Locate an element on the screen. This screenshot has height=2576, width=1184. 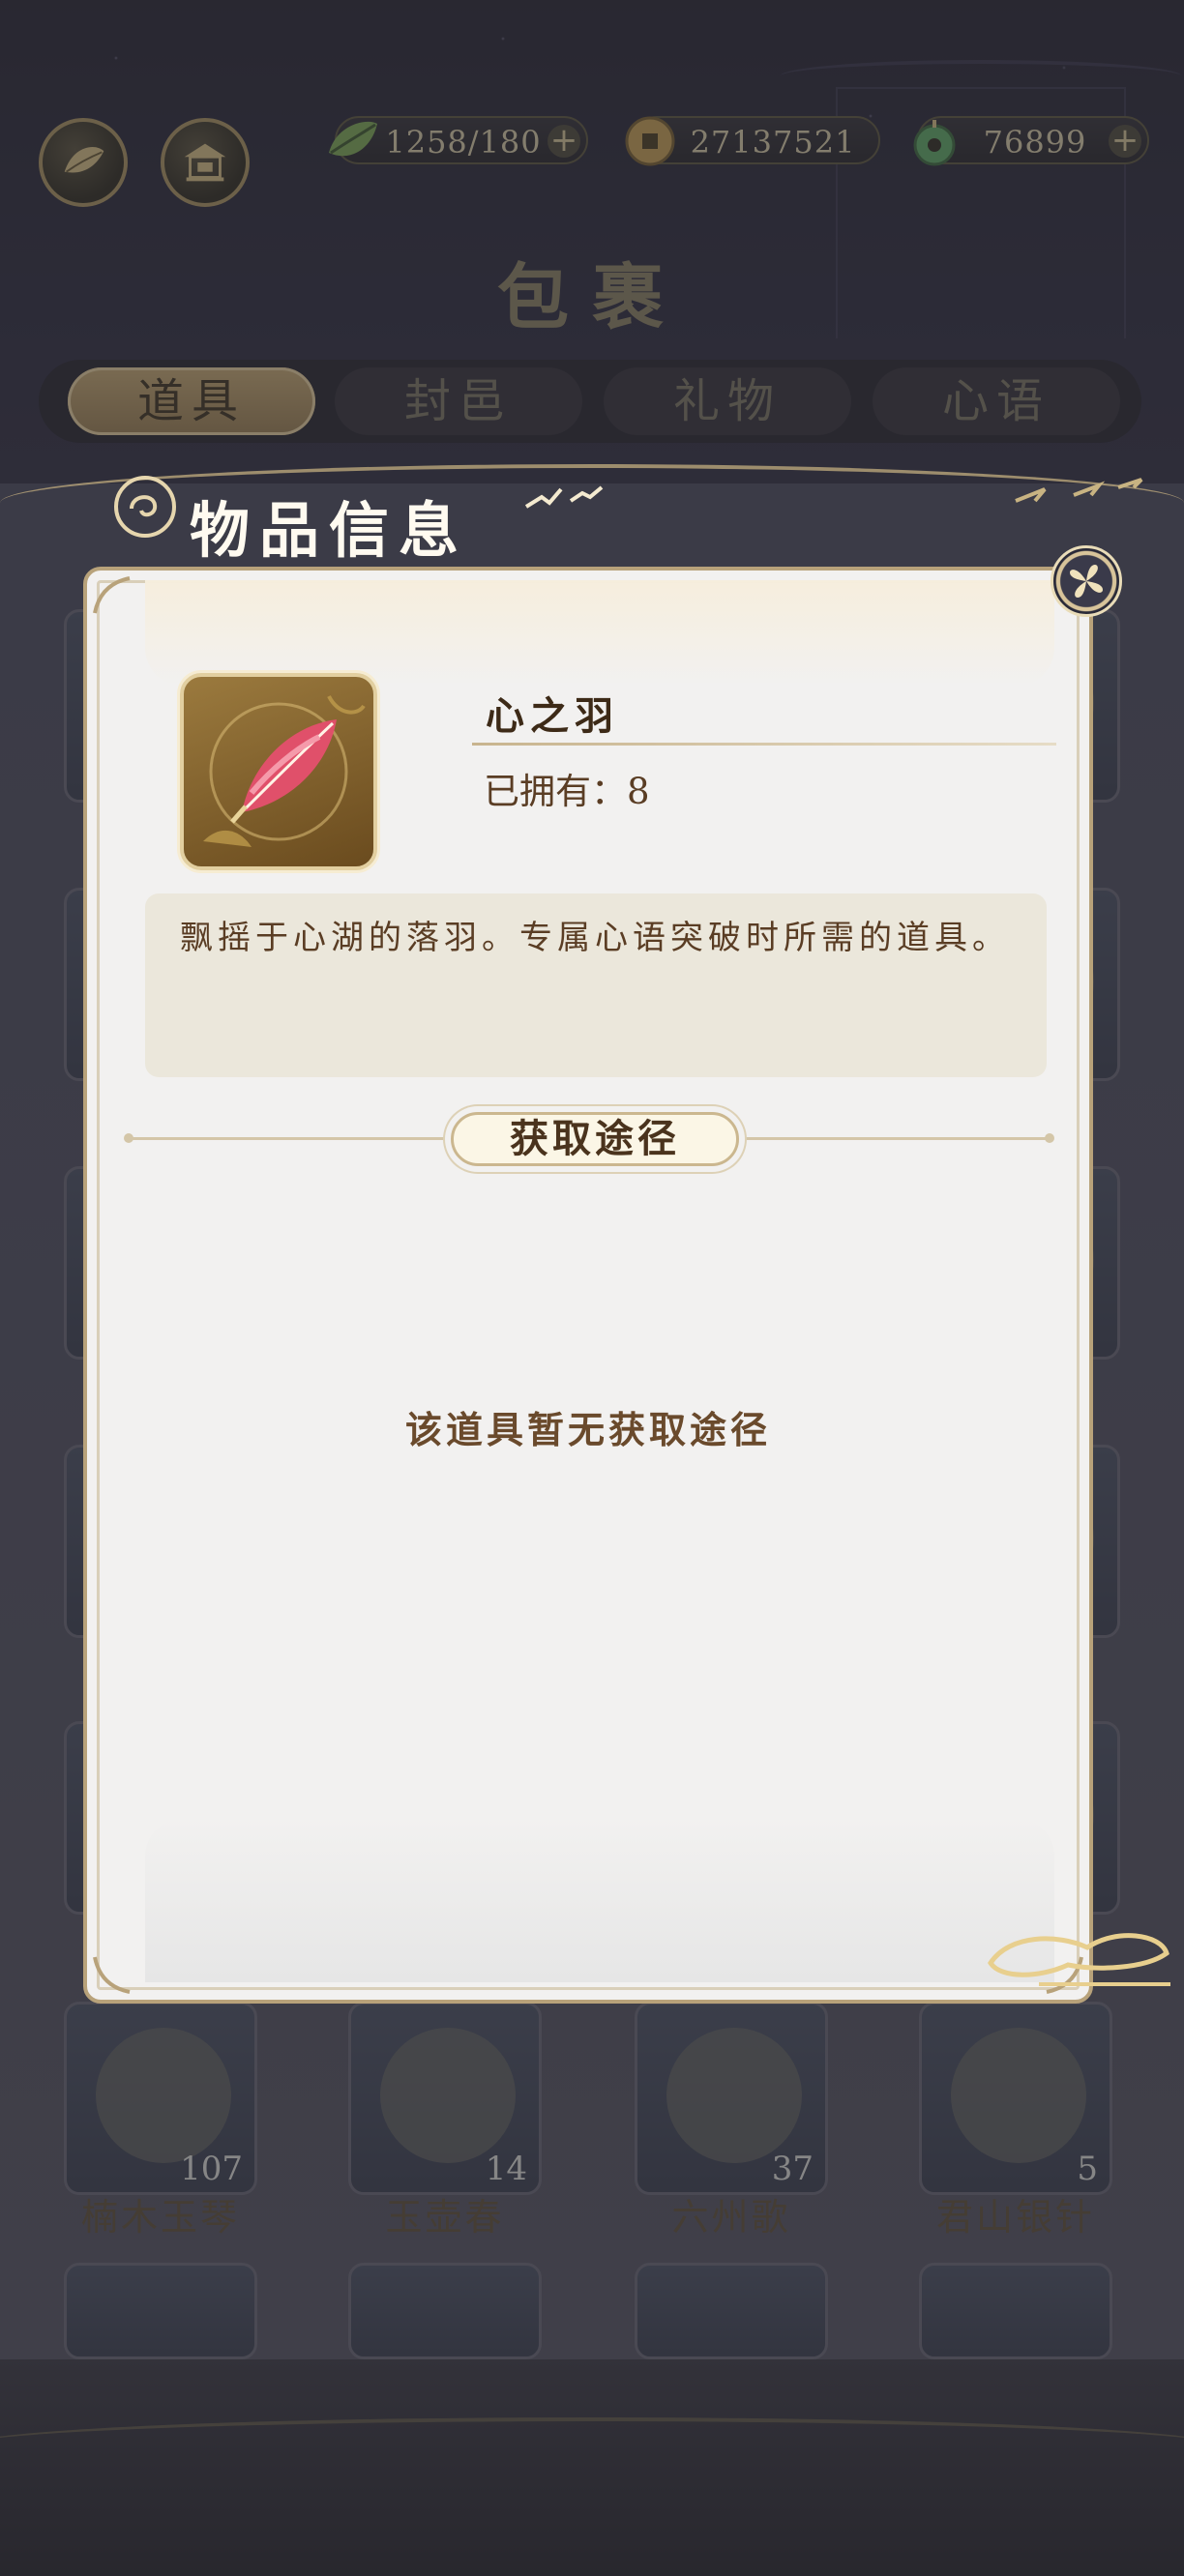
close-icon is located at coordinates (1086, 581).